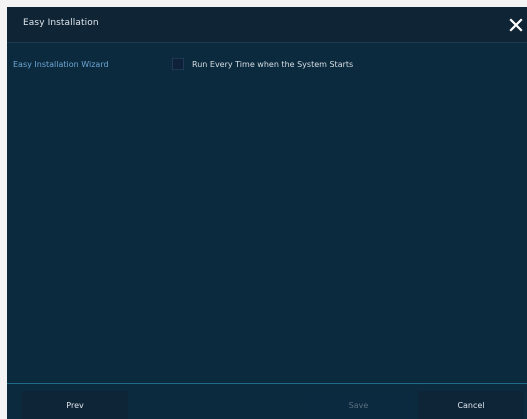  What do you see at coordinates (178, 64) in the screenshot?
I see `run-every-time-checkbox` at bounding box center [178, 64].